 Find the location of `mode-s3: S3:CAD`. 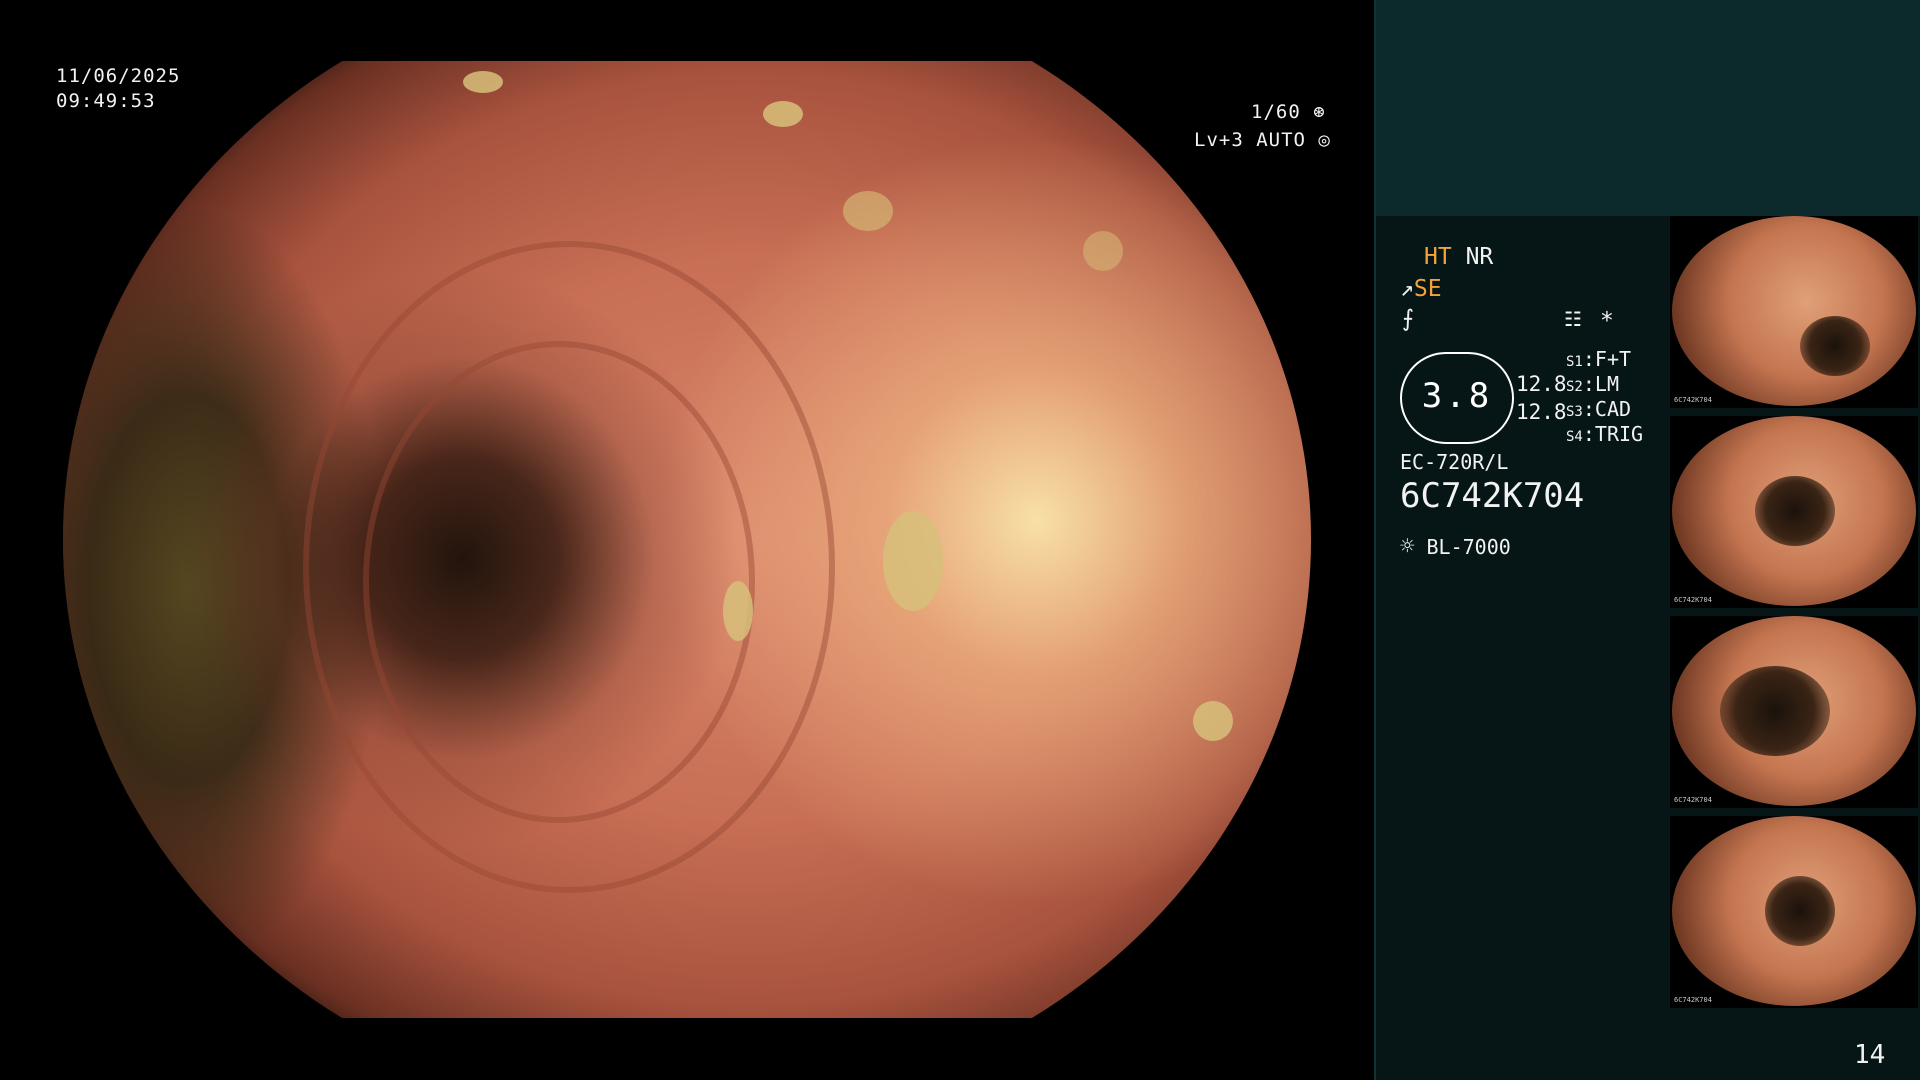

mode-s3: S3:CAD is located at coordinates (1599, 409).